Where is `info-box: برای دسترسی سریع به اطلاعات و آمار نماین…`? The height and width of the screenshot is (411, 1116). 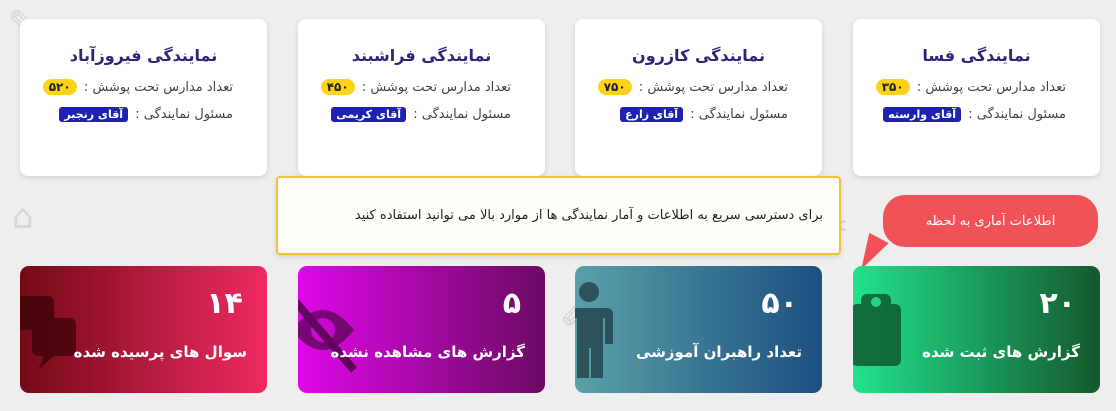
info-box: برای دسترسی سریع به اطلاعات و آمار نماین… is located at coordinates (558, 215).